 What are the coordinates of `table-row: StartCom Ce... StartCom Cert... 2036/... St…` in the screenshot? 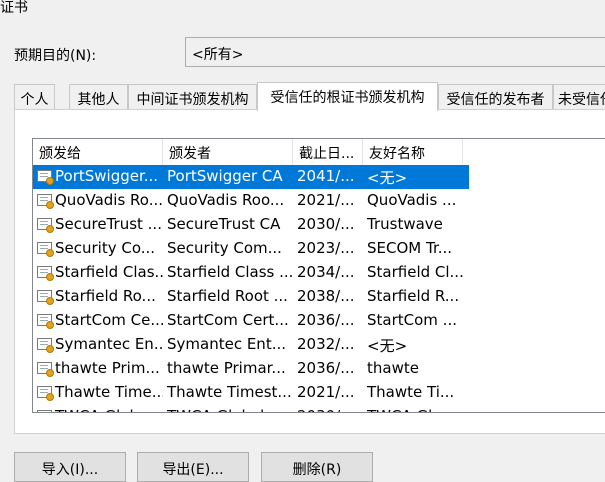 It's located at (319, 321).